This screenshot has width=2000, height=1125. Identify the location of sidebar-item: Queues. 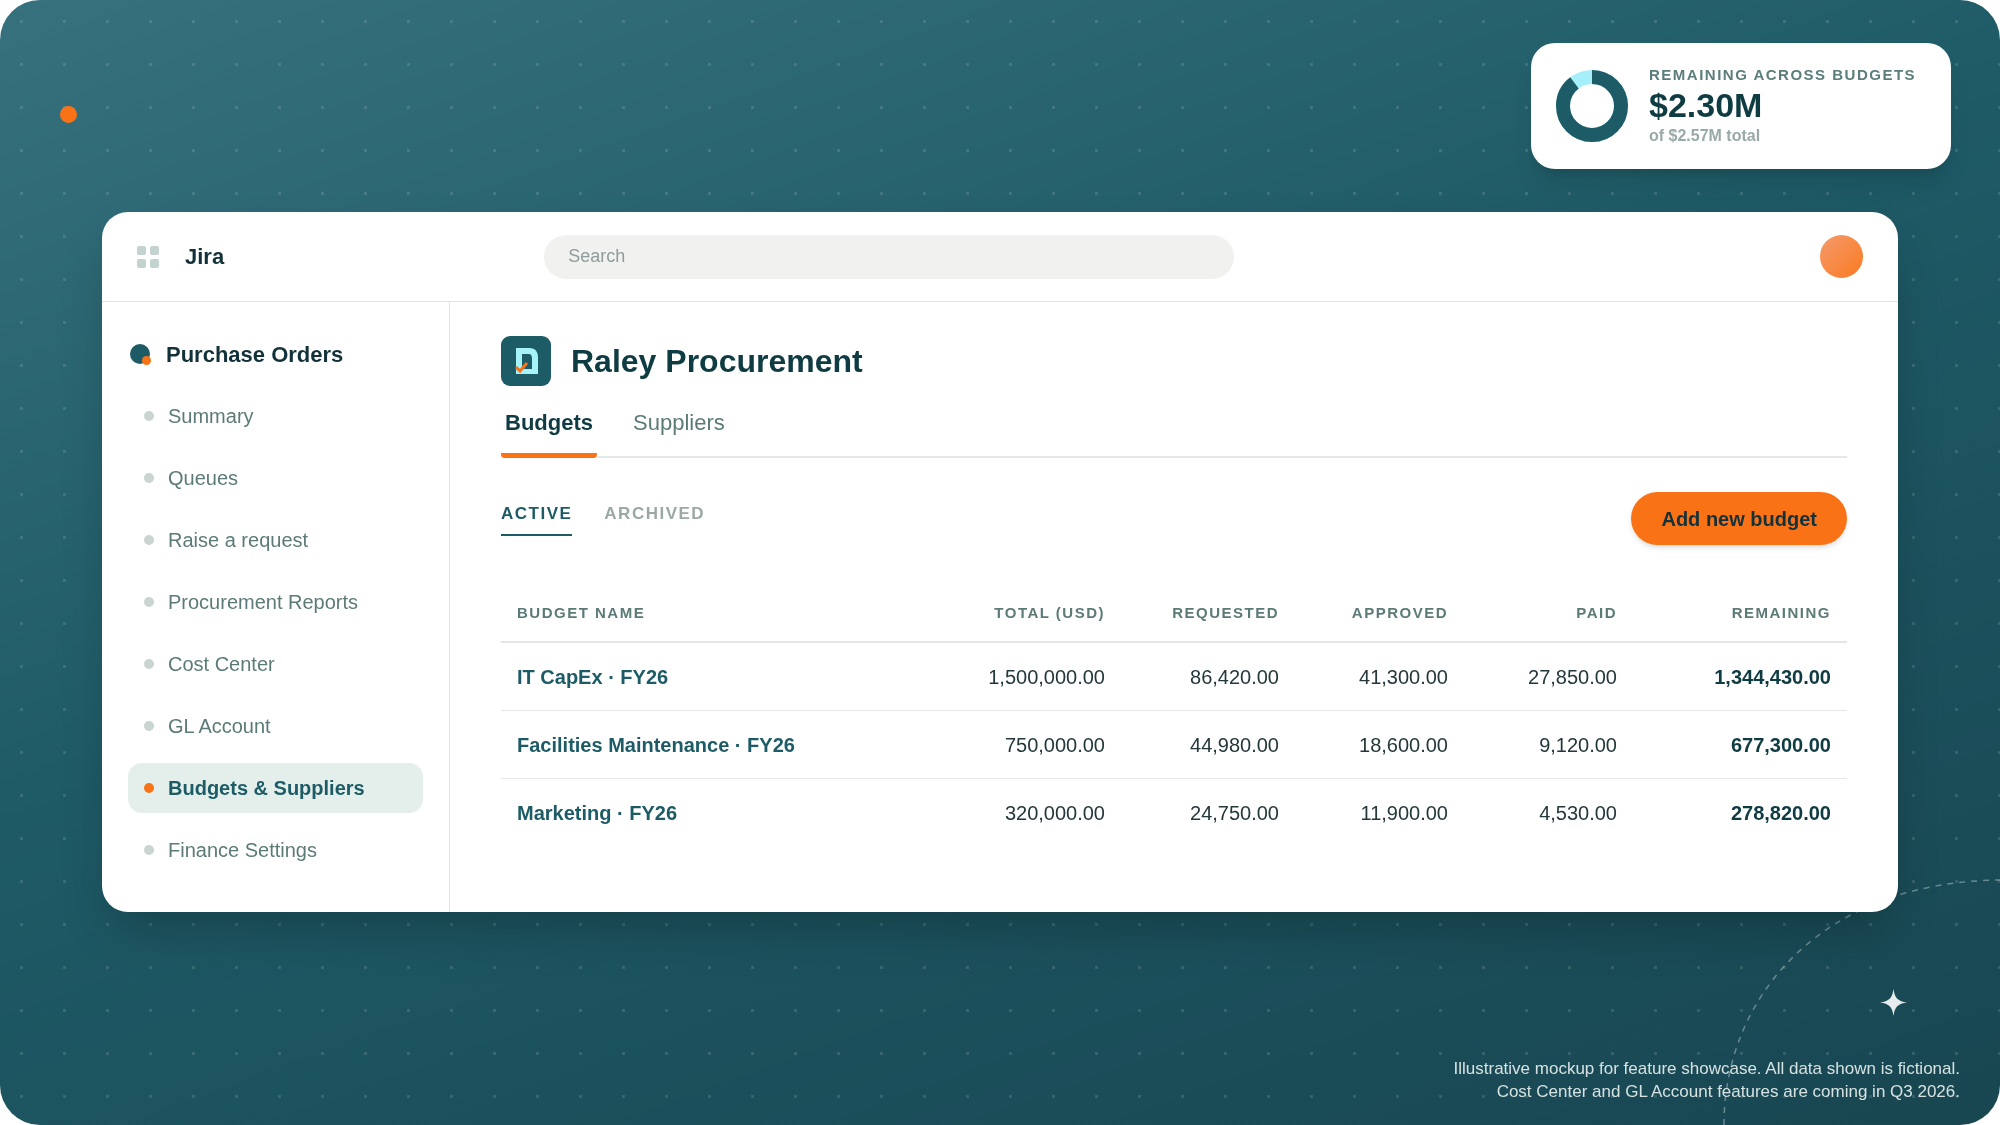
(275, 478).